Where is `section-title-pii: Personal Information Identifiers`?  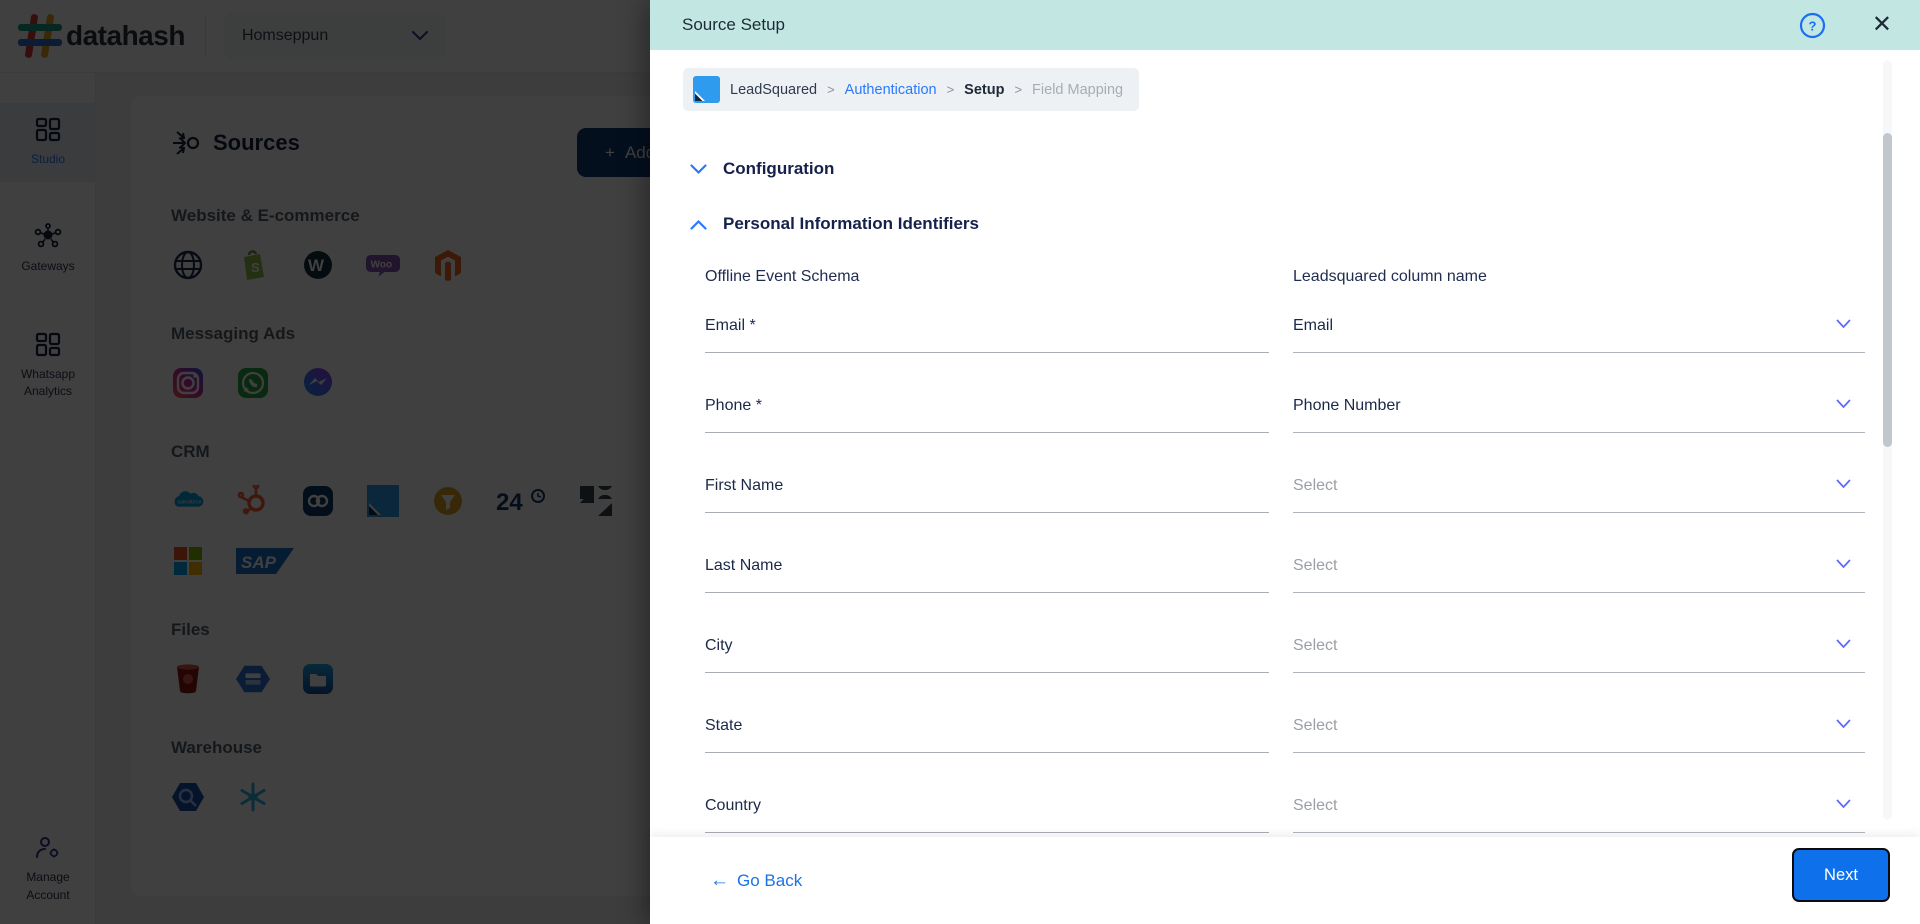
section-title-pii: Personal Information Identifiers is located at coordinates (851, 223).